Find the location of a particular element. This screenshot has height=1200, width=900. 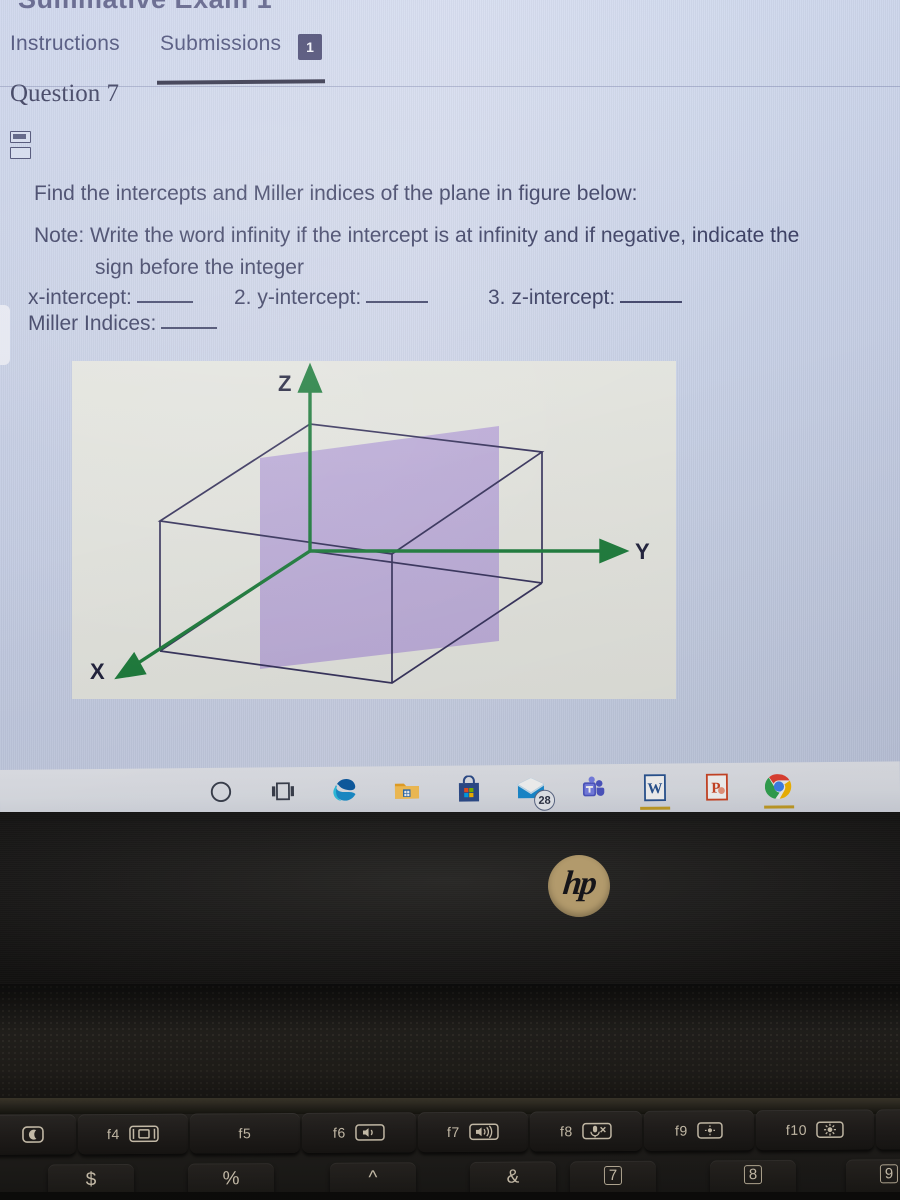

chrome-icon is located at coordinates (779, 787).